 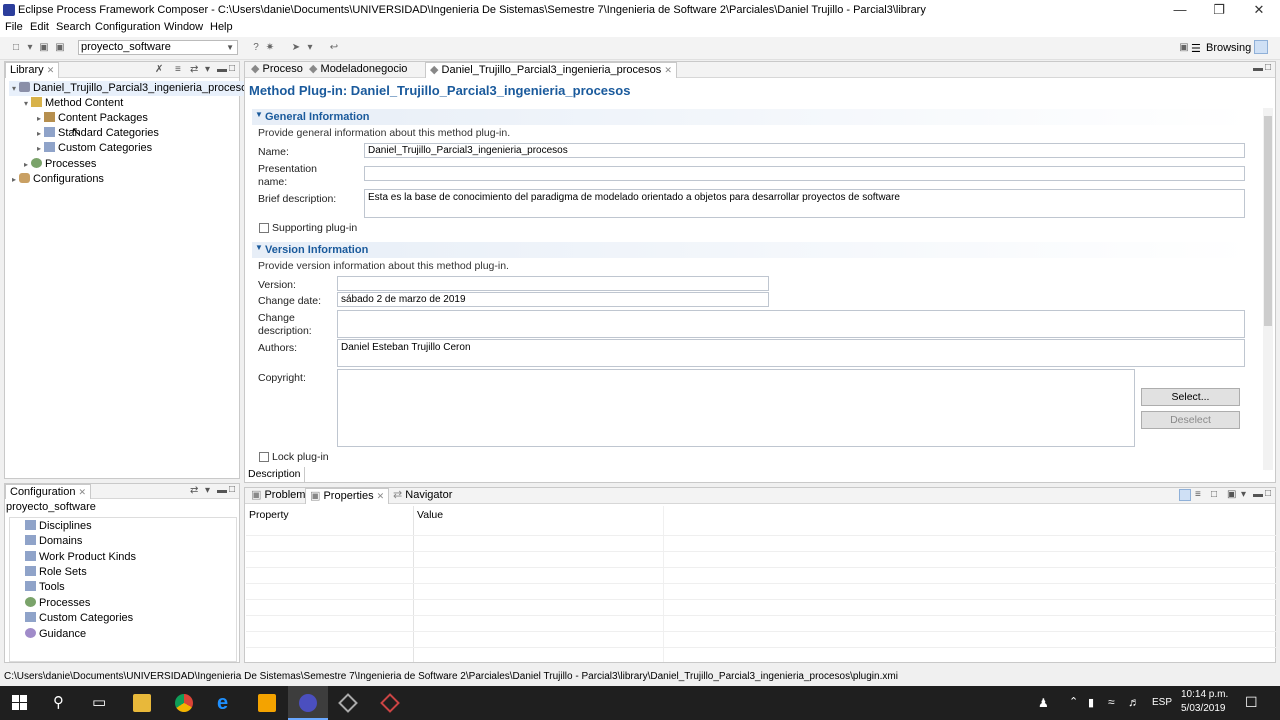 I want to click on tree-item-custom-categories: ▸ Custom Categories, so click(x=93, y=148).